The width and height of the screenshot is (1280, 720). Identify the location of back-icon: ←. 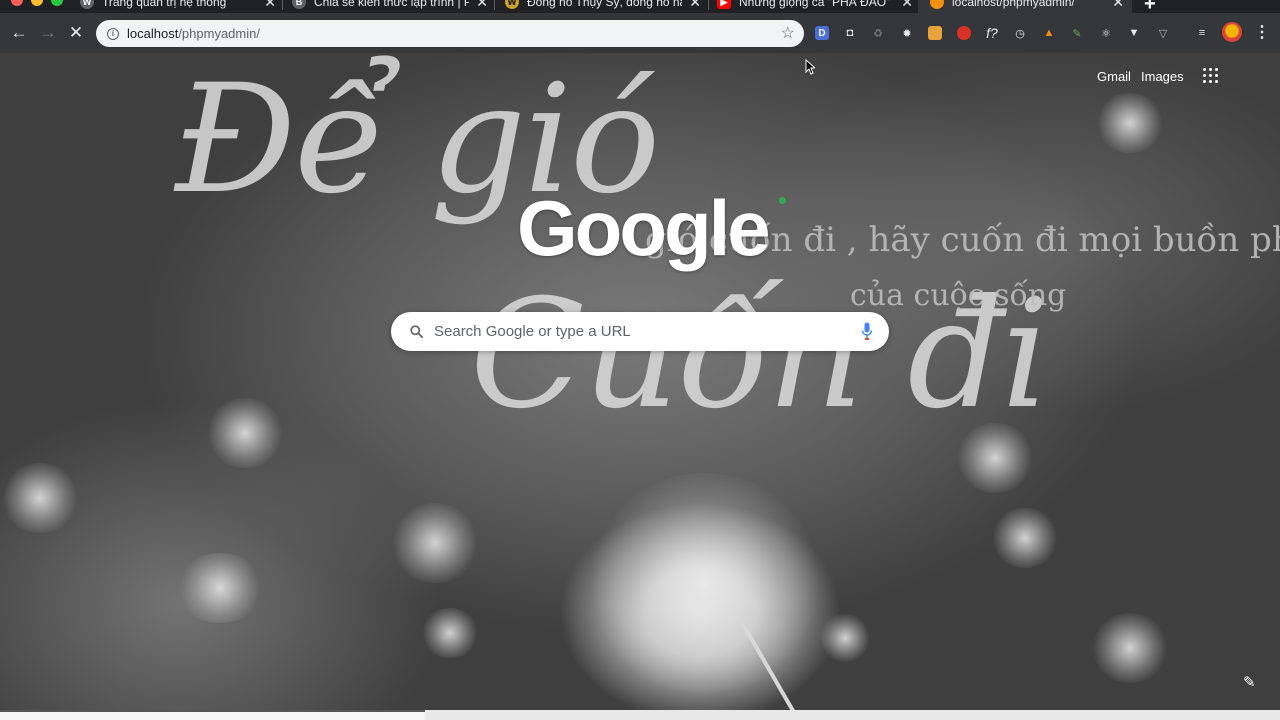
(19, 33).